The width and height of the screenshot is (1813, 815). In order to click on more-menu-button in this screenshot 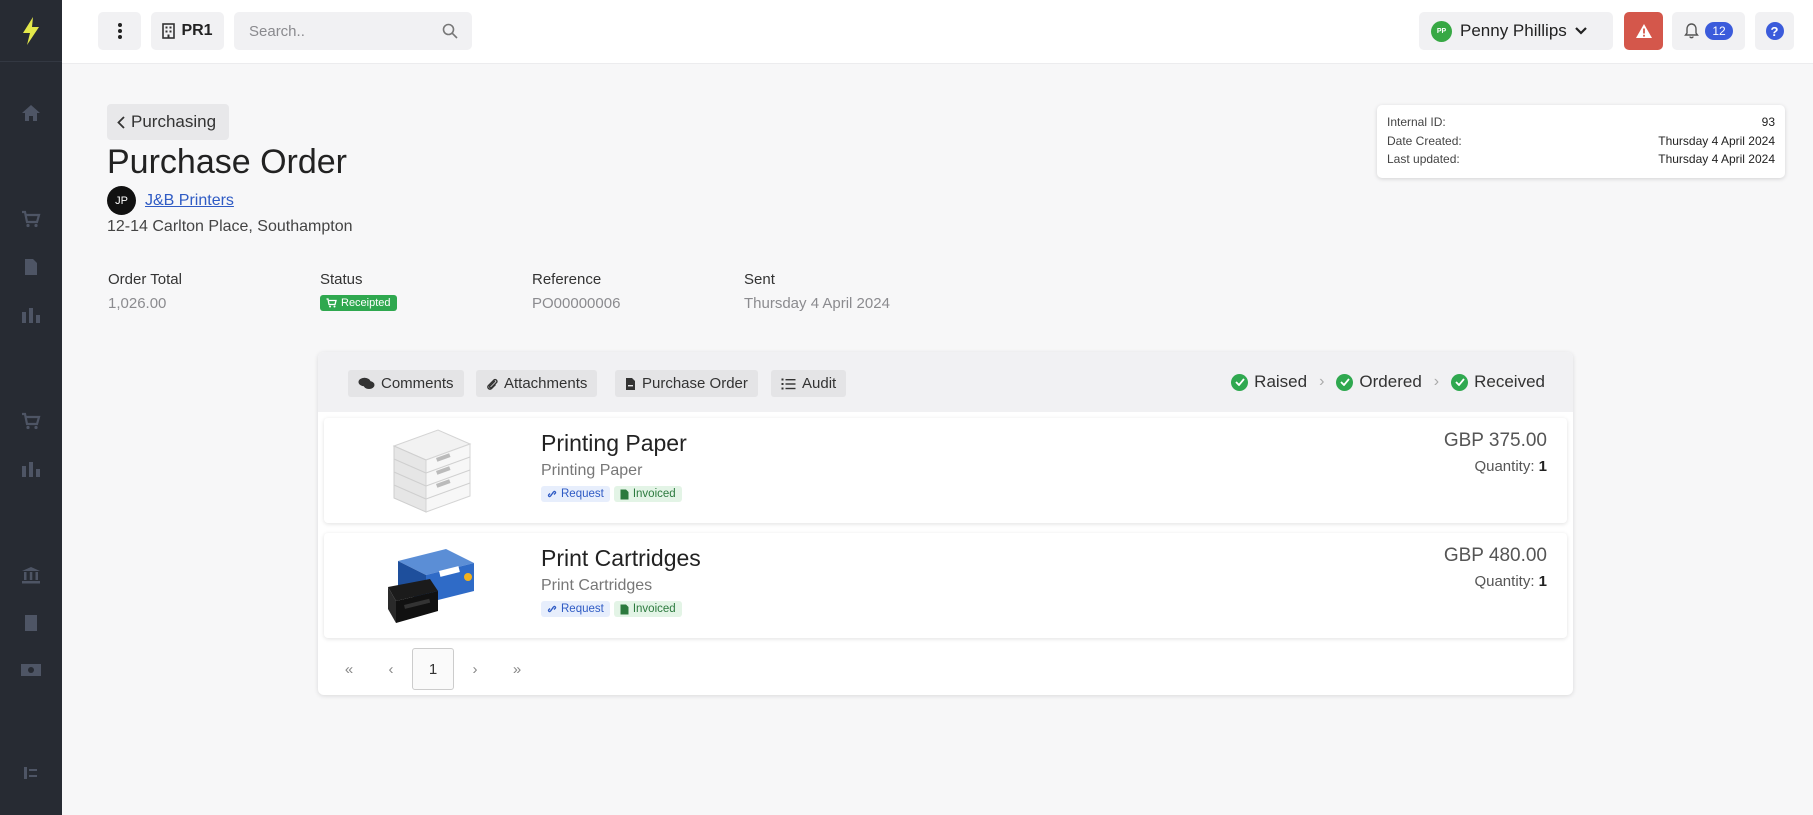, I will do `click(119, 31)`.